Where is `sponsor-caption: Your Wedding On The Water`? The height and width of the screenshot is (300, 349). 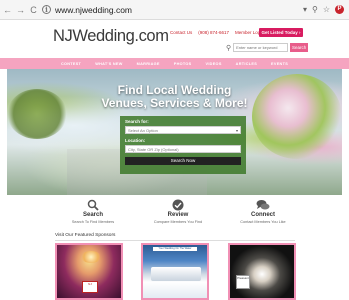
sponsor-caption: Your Wedding On The Water is located at coordinates (175, 249).